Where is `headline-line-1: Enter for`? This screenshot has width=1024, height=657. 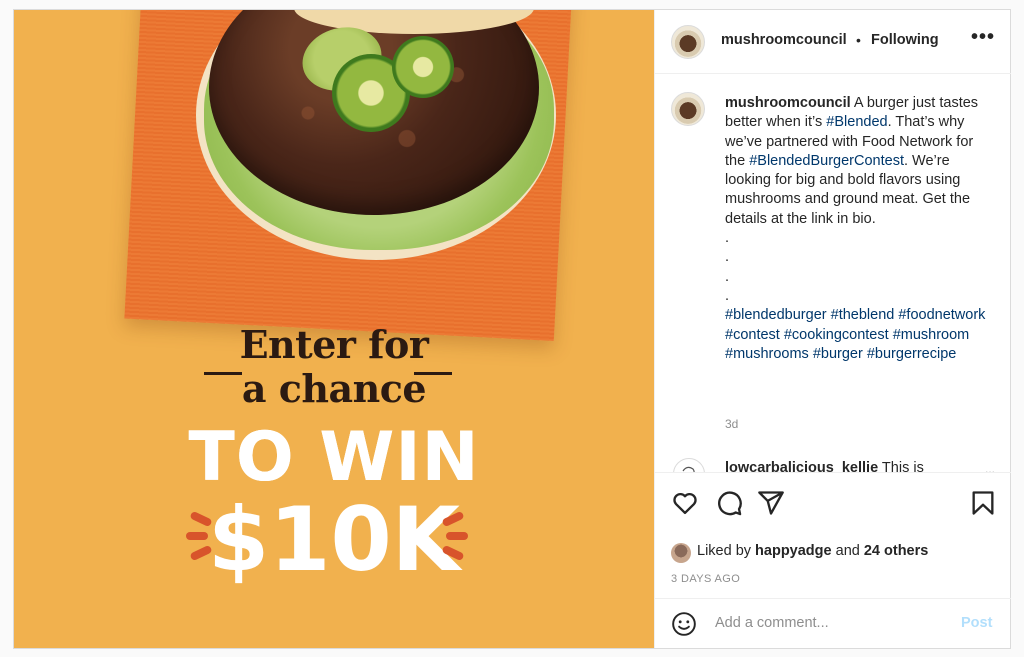
headline-line-1: Enter for is located at coordinates (334, 344).